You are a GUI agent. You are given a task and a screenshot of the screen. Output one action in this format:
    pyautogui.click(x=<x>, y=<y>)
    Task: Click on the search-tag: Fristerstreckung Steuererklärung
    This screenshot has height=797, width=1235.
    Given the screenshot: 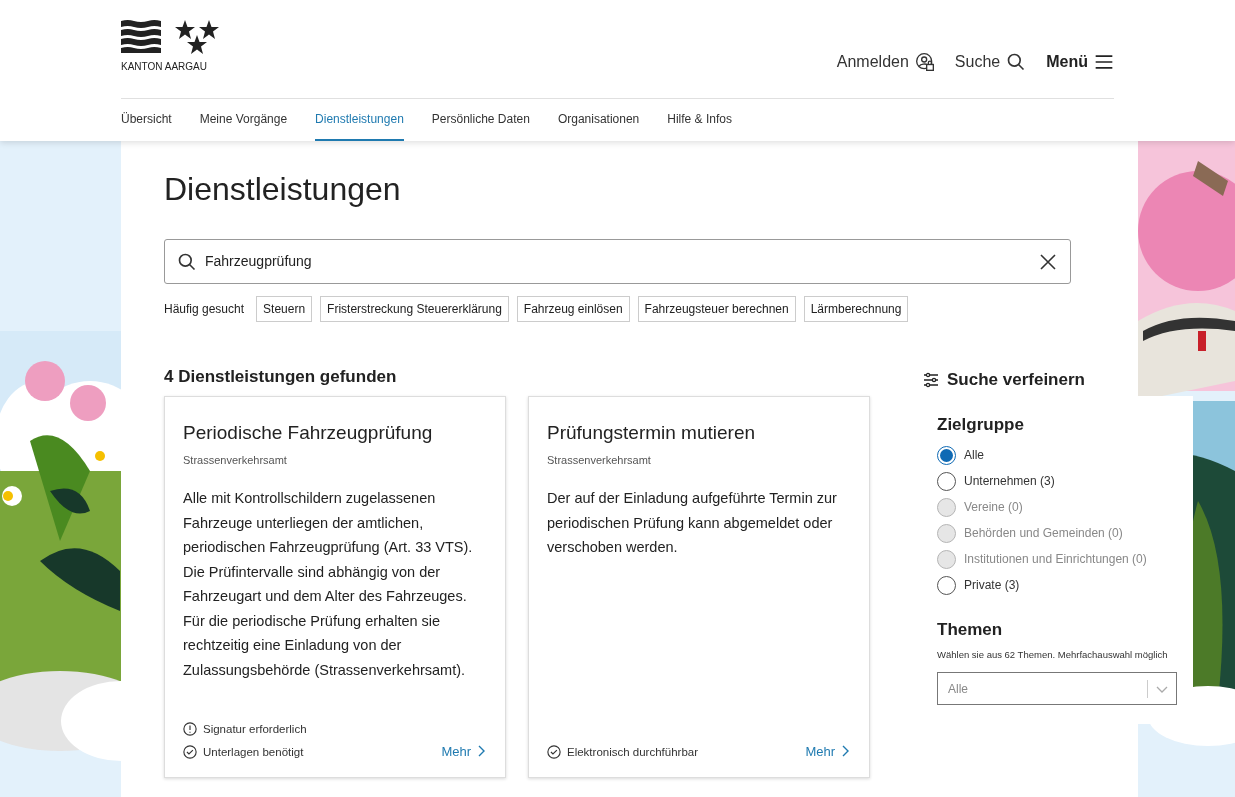 What is the action you would take?
    pyautogui.click(x=414, y=309)
    